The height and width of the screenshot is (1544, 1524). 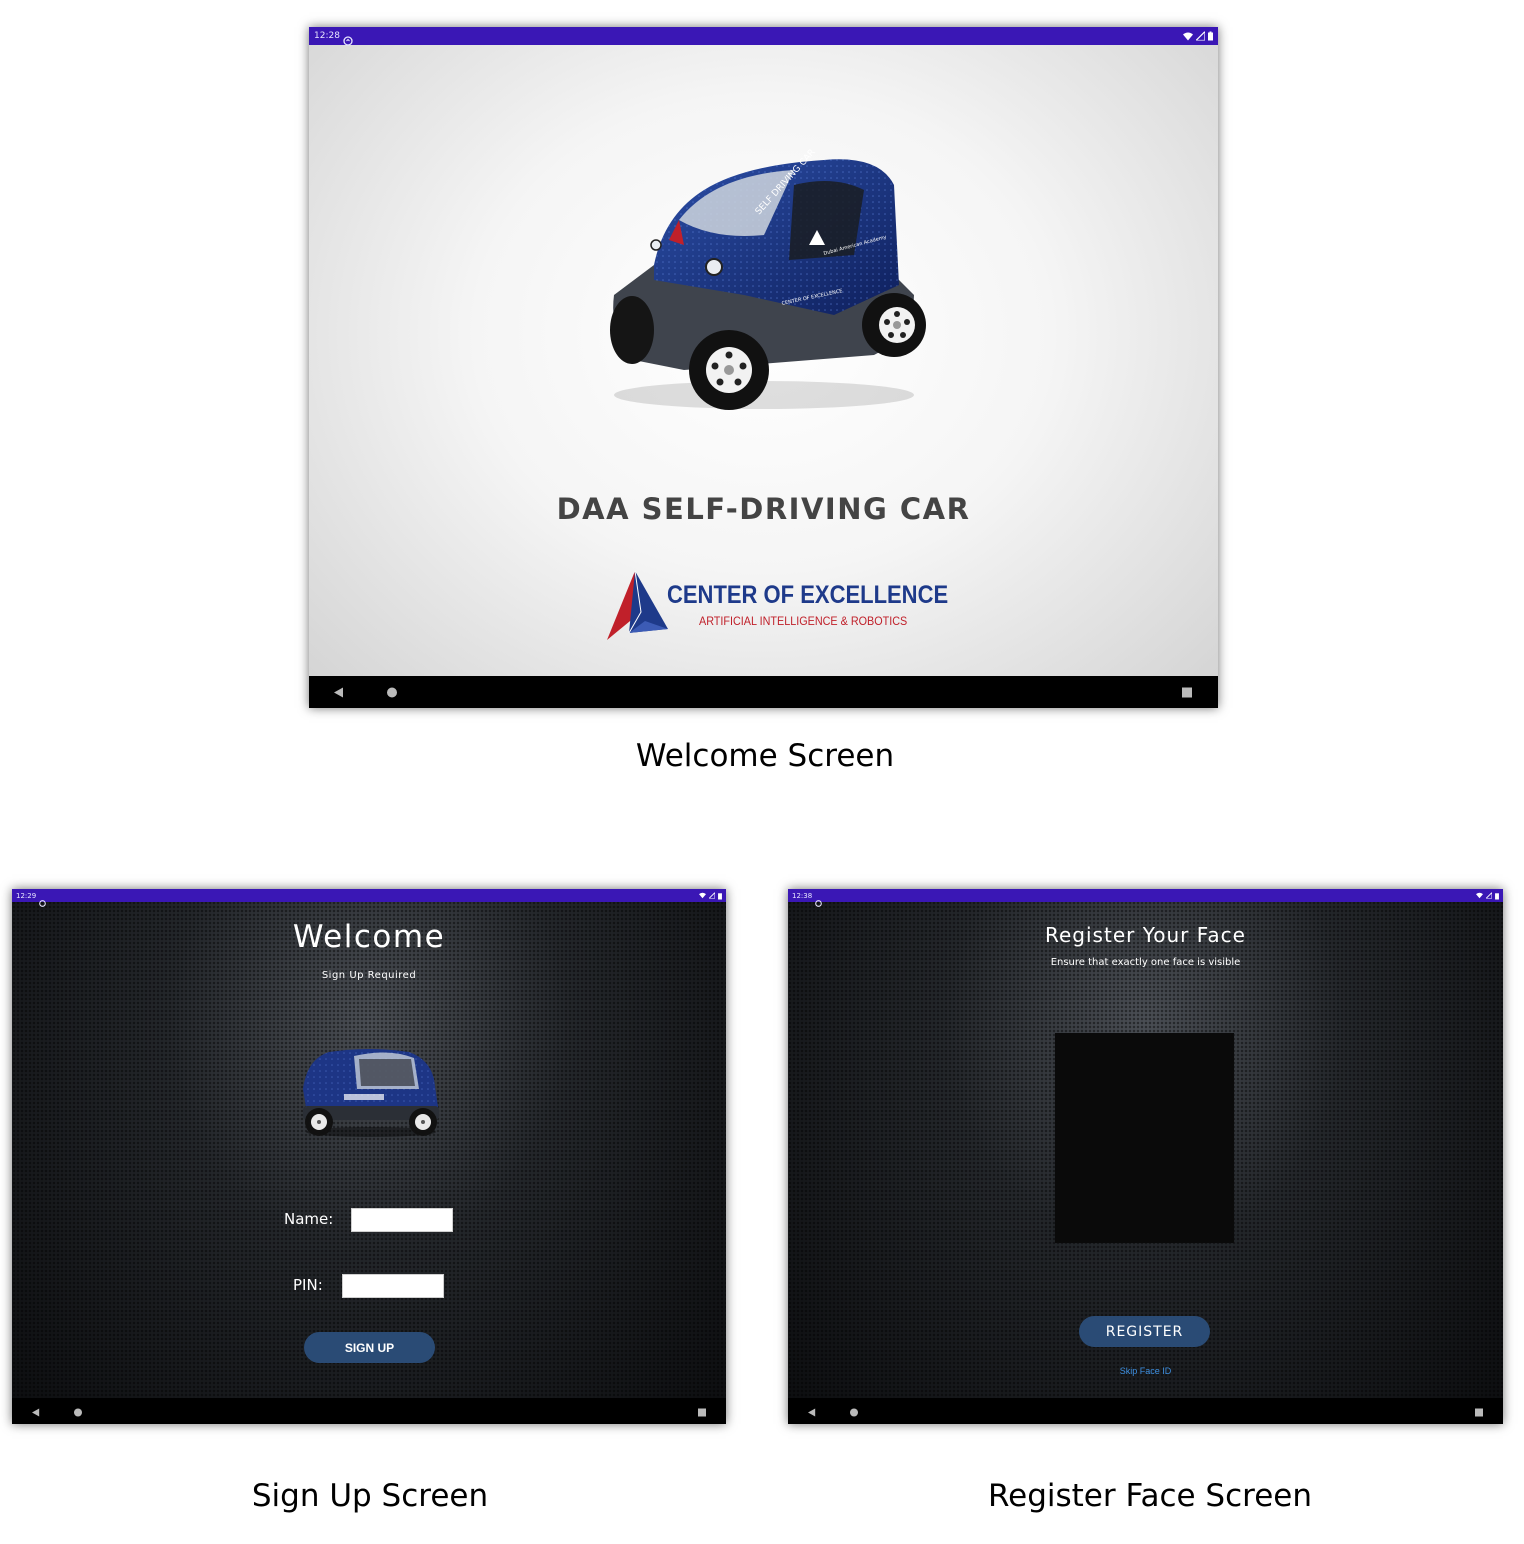 I want to click on status-time: 12:38, so click(x=802, y=895).